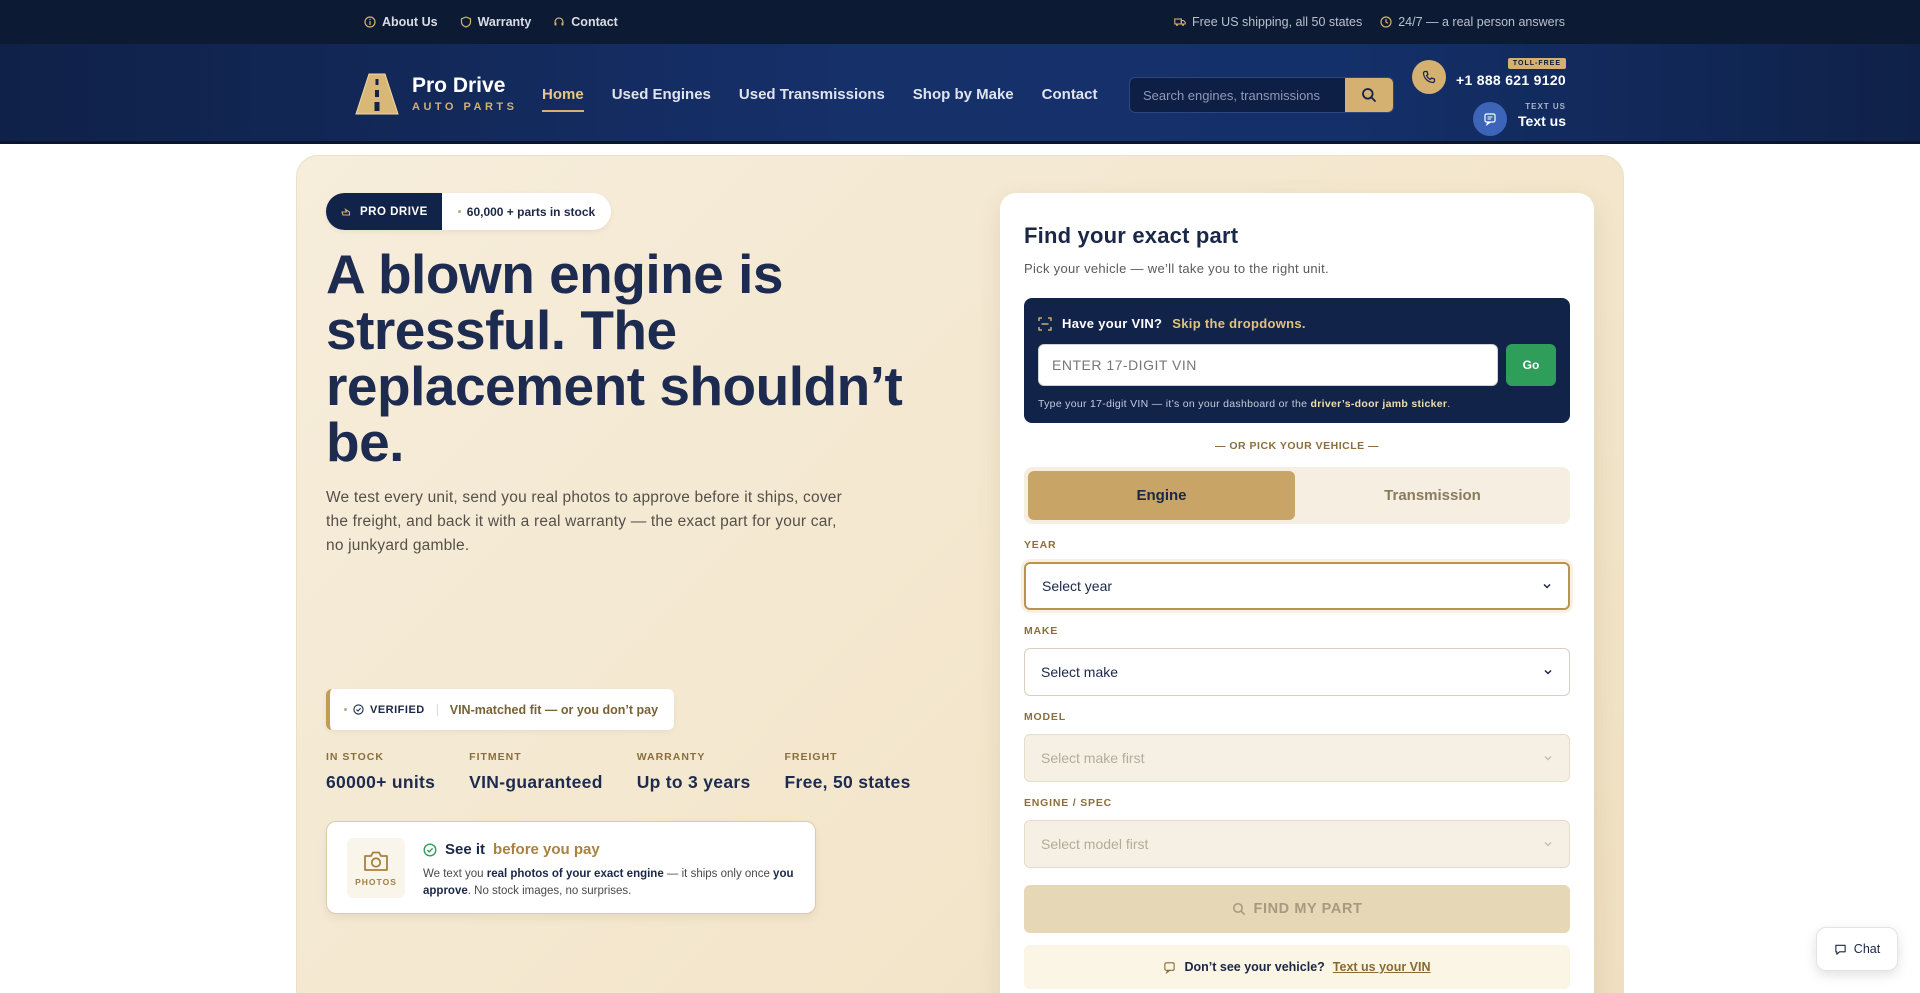 Image resolution: width=1920 pixels, height=993 pixels. I want to click on nav-contact: Contact, so click(1070, 94).